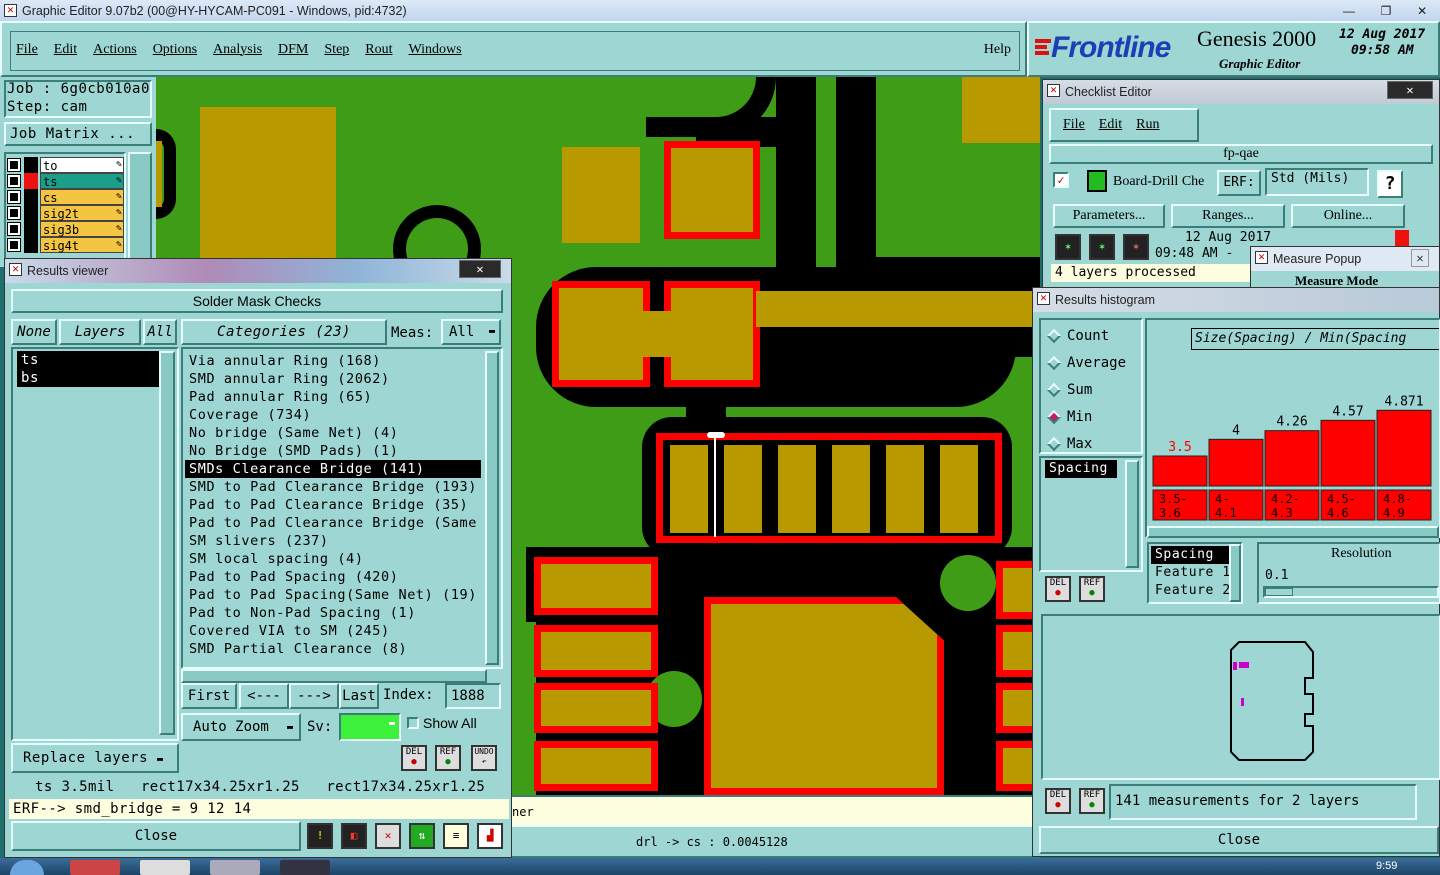 This screenshot has width=1440, height=875. Describe the element at coordinates (1192, 591) in the screenshot. I see `field-list-item: Feature 2` at that location.